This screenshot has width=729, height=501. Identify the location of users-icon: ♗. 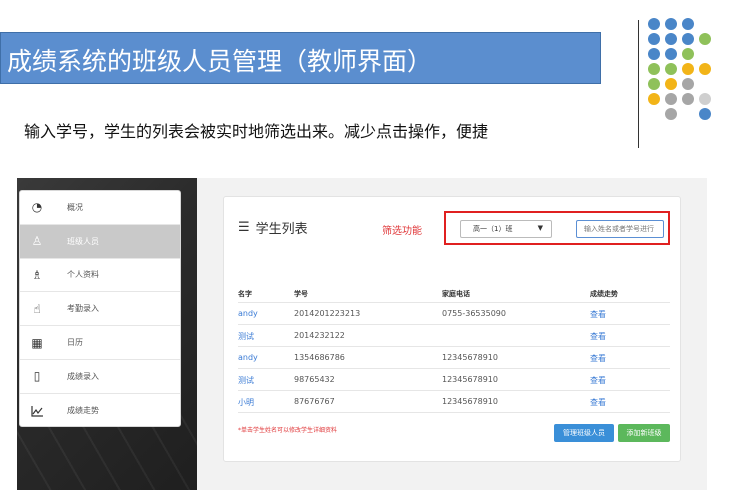
(37, 274).